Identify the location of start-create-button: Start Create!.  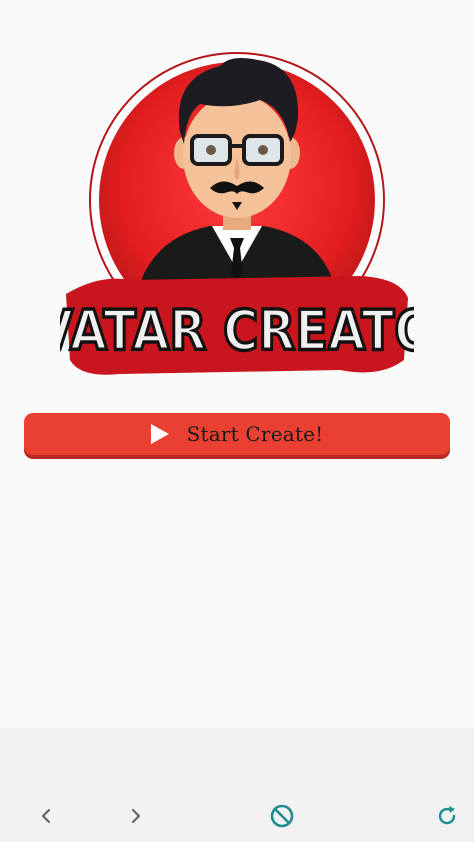
(237, 434).